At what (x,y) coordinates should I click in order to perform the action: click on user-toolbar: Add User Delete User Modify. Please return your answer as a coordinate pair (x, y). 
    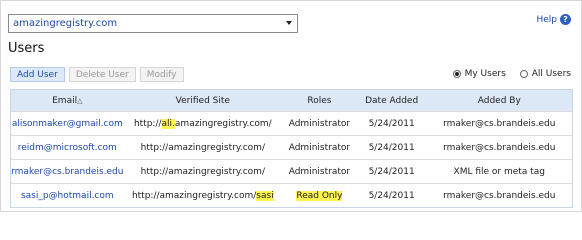
    Looking at the image, I should click on (97, 74).